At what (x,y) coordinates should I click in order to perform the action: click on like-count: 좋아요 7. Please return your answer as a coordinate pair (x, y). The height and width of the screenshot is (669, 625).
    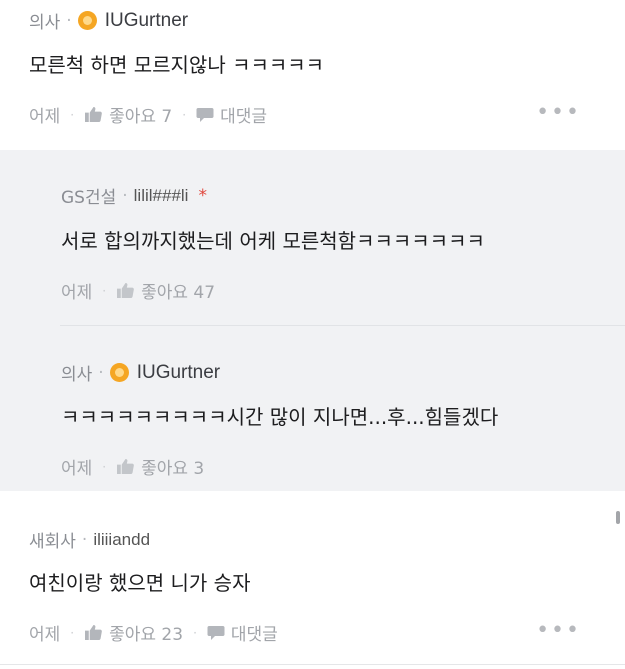
    Looking at the image, I should click on (141, 117).